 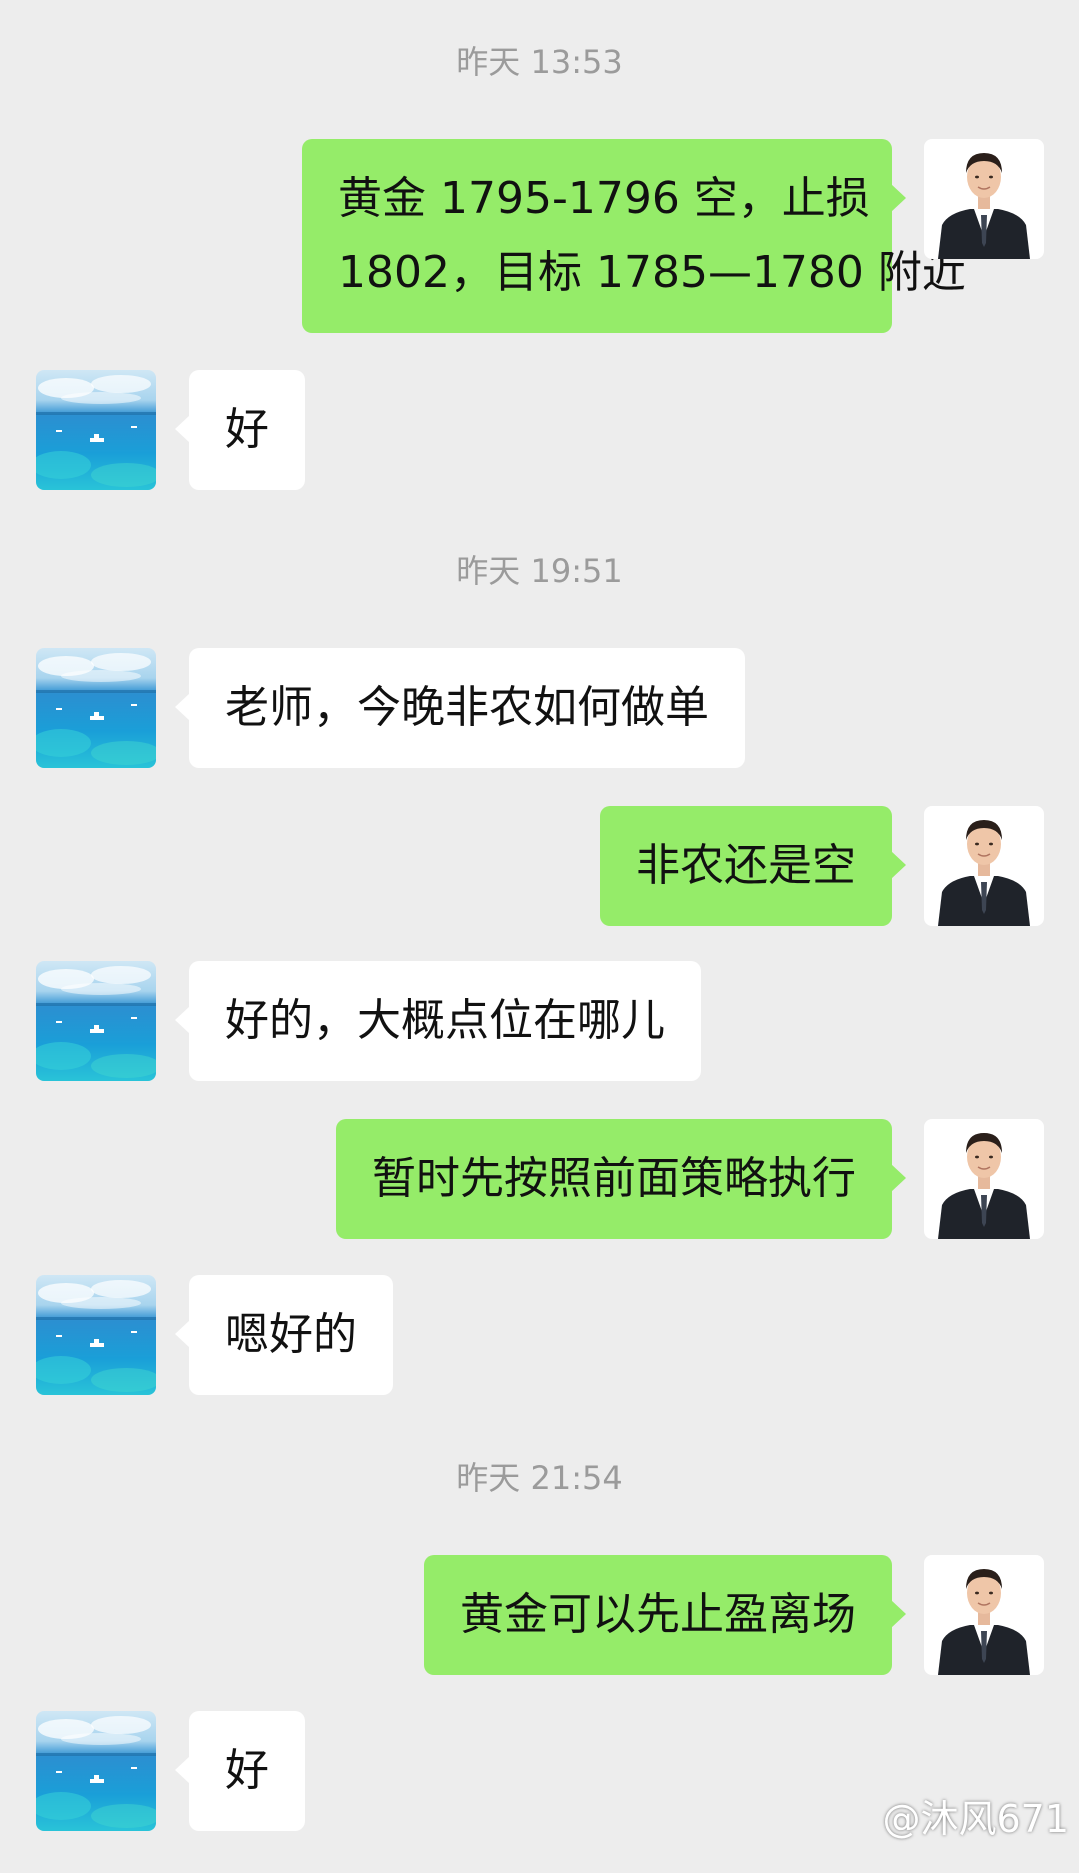 I want to click on message-bubble-received: 好的，大概点位在哪儿, so click(x=438, y=1021).